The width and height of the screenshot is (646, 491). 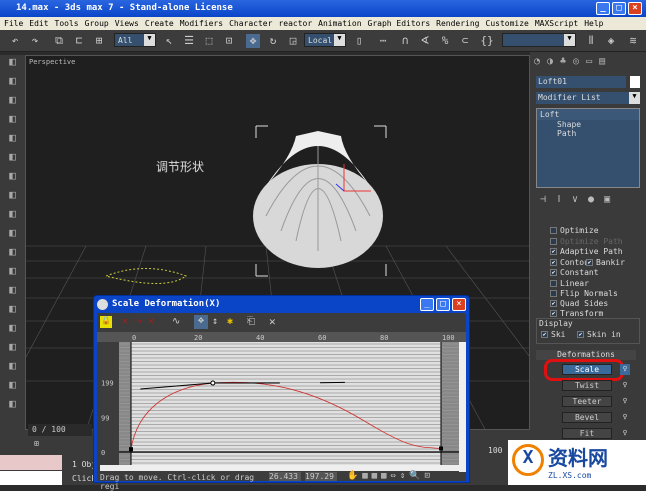 I want to click on select-by-name-icon: ☰, so click(x=189, y=41).